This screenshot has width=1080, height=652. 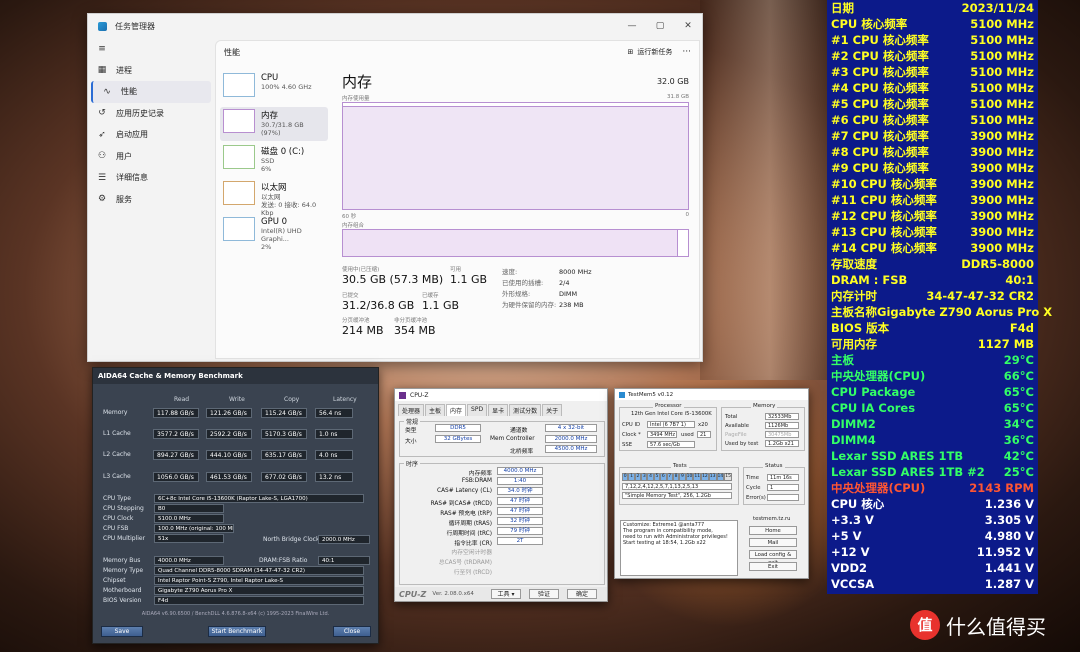 I want to click on tools-label: 工具, so click(x=503, y=594).